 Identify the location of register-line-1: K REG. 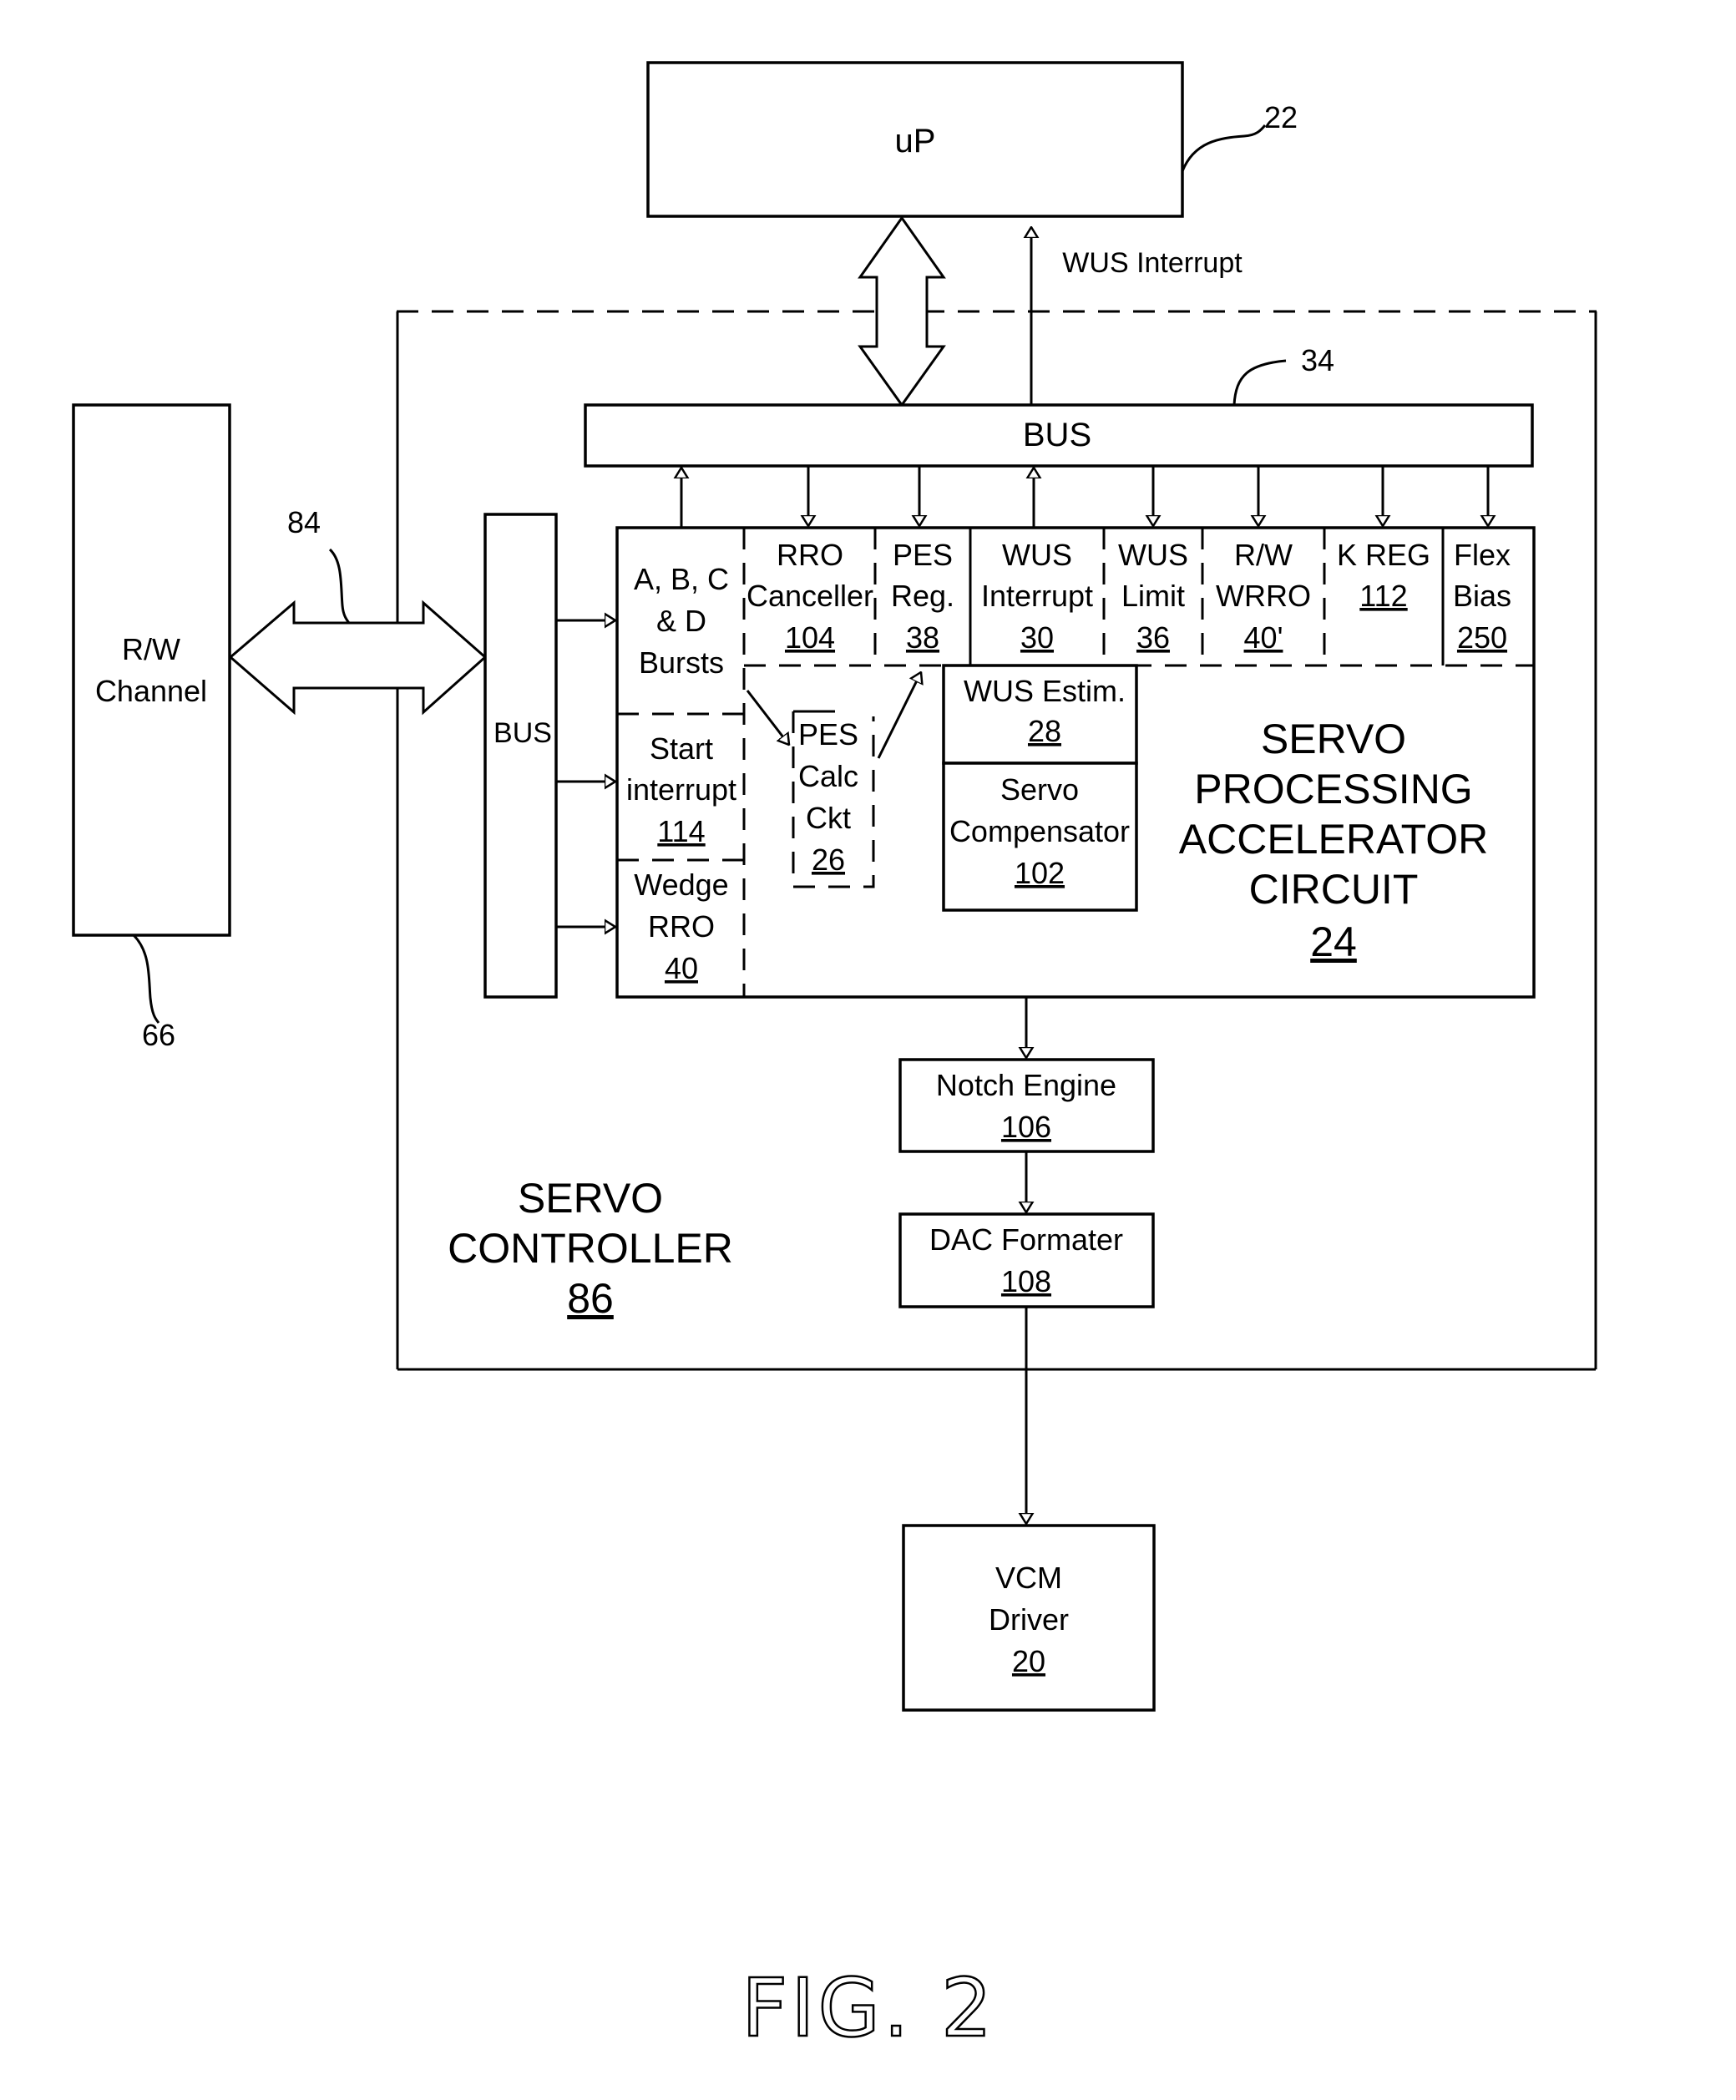
(1383, 555).